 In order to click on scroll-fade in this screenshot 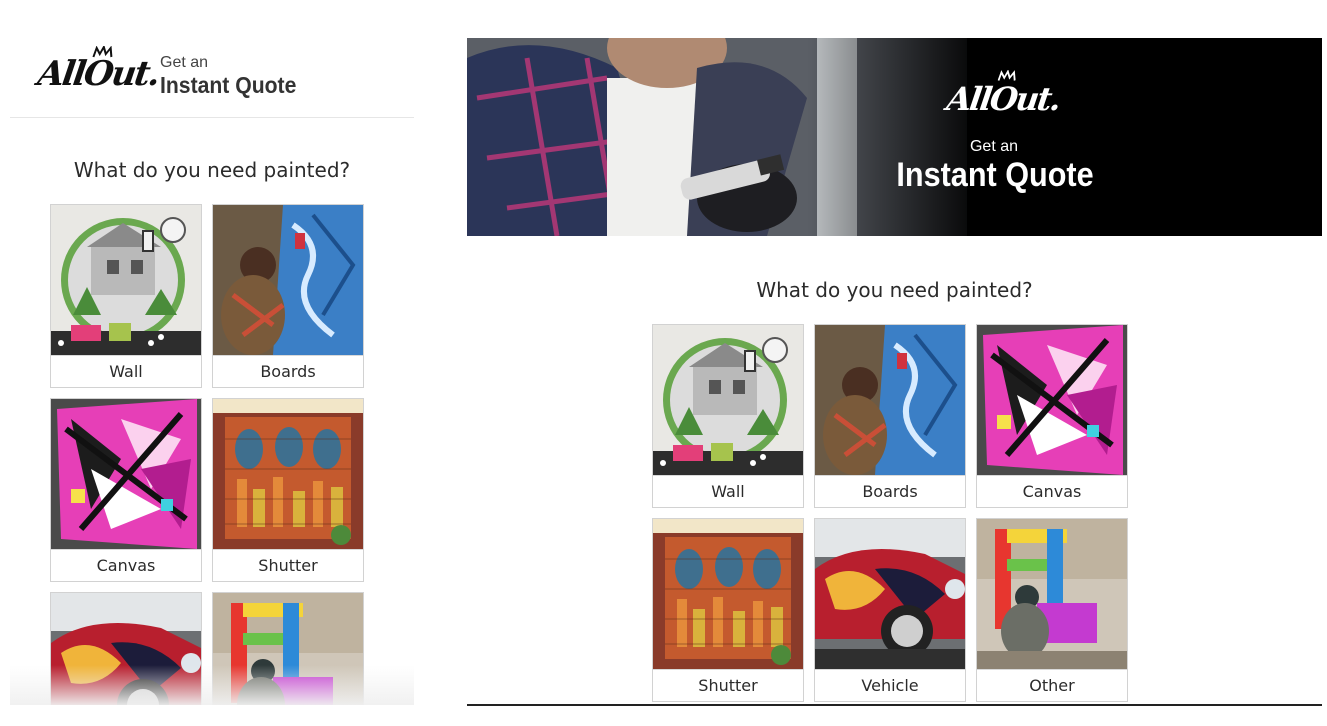, I will do `click(212, 685)`.